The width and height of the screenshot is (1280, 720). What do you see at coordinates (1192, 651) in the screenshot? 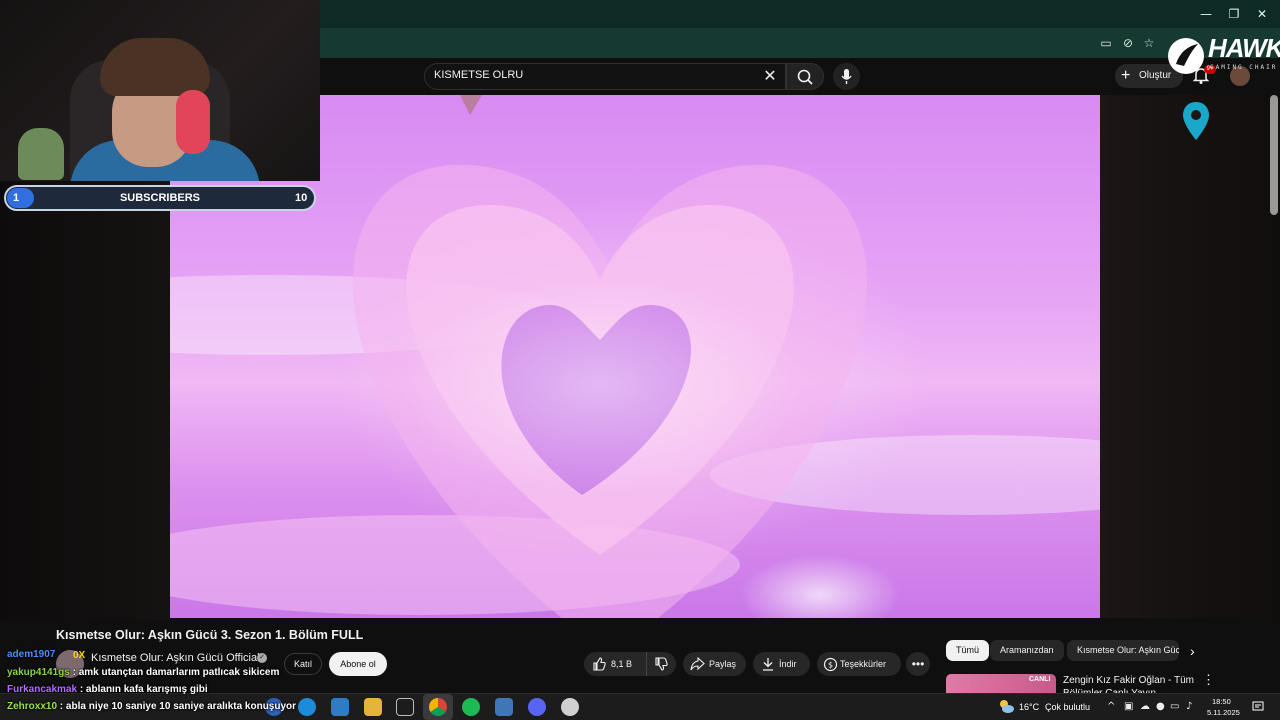
I see `chevron-right-icon: ›` at bounding box center [1192, 651].